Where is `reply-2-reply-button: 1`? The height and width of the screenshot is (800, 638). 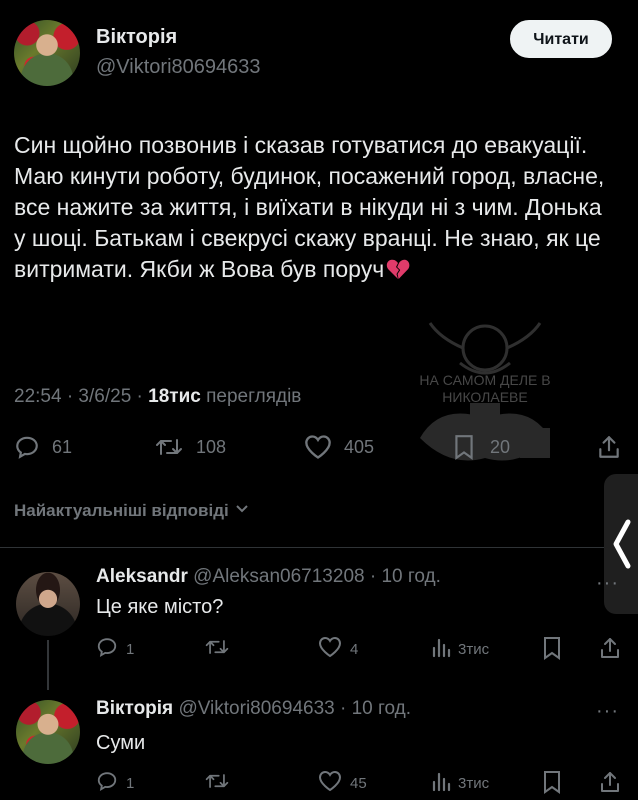 reply-2-reply-button: 1 is located at coordinates (115, 783).